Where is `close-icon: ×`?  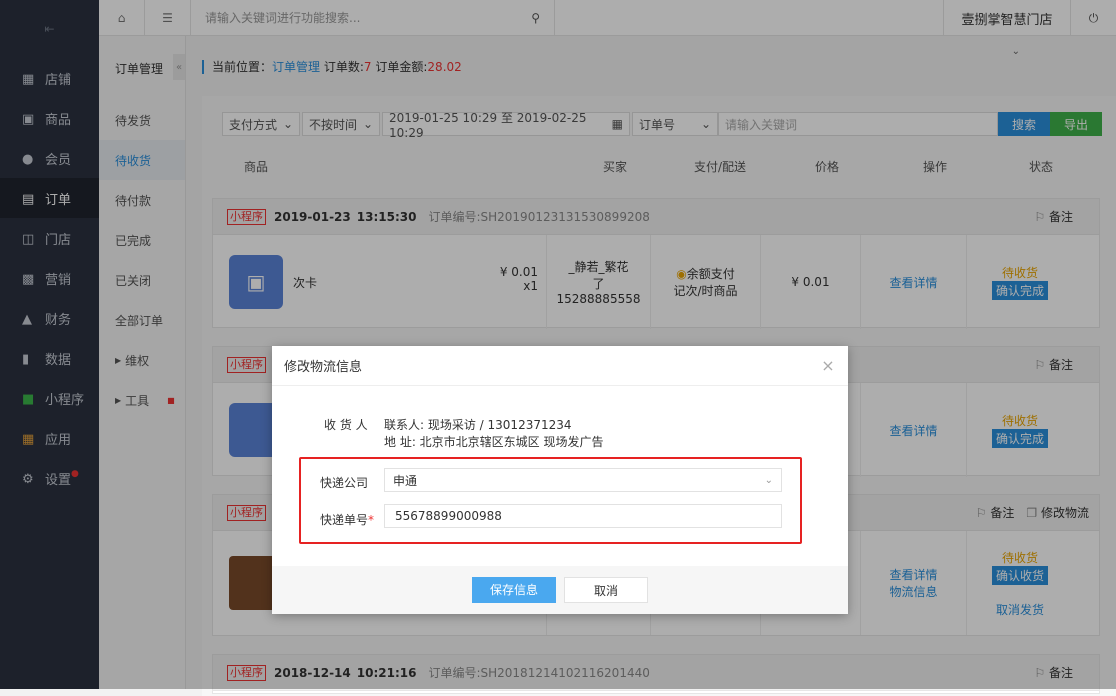 close-icon: × is located at coordinates (828, 365).